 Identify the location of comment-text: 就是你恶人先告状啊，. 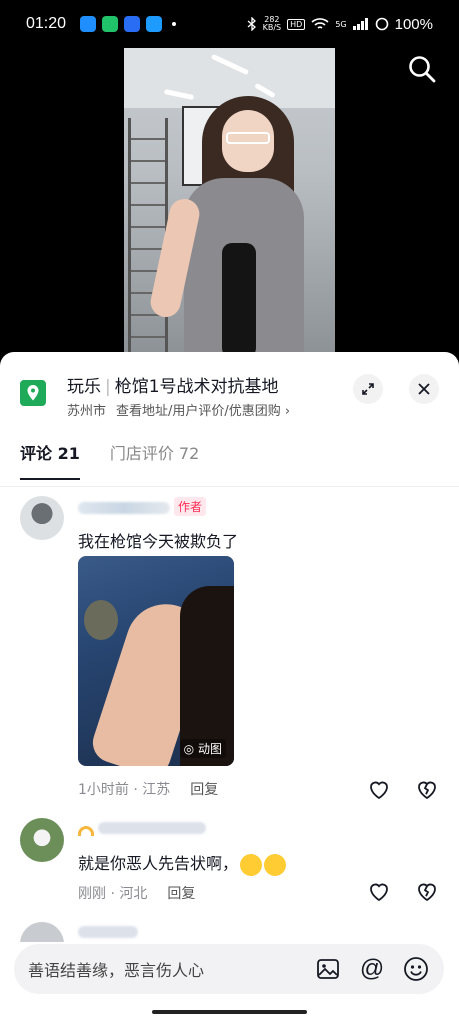
(182, 863).